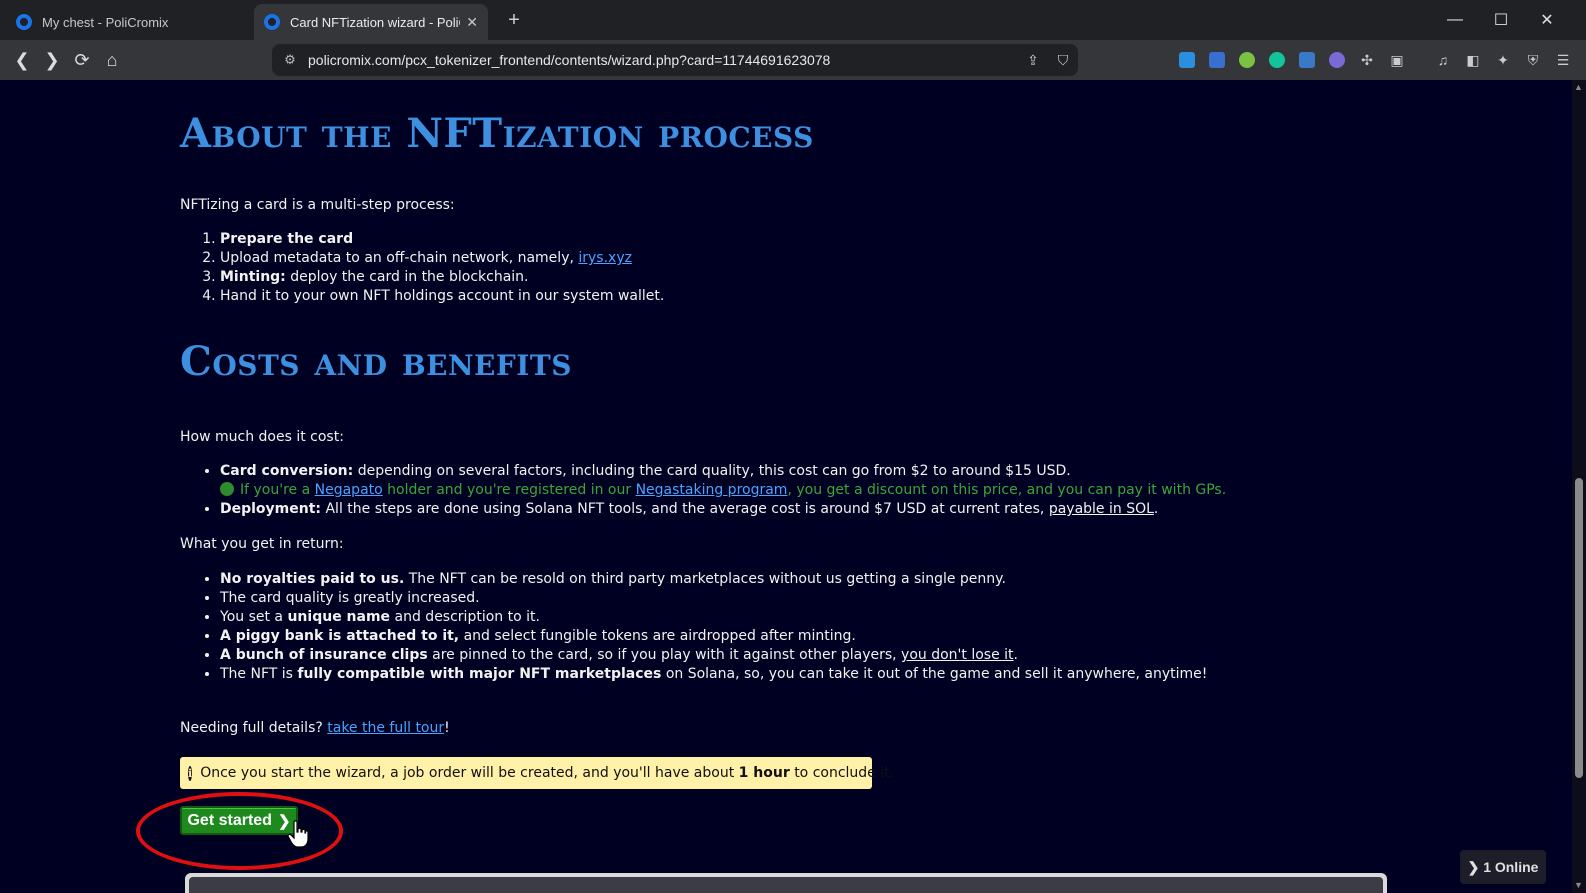 The height and width of the screenshot is (893, 1586). I want to click on bottom-panel-edge, so click(786, 883).